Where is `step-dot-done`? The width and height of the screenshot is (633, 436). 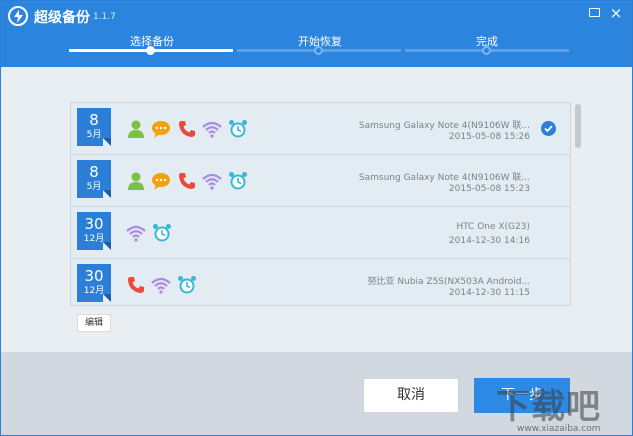 step-dot-done is located at coordinates (486, 50).